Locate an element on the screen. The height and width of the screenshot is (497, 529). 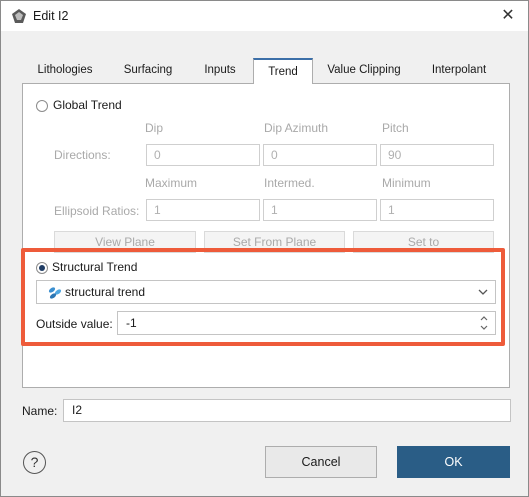
app-logo-icon is located at coordinates (19, 16).